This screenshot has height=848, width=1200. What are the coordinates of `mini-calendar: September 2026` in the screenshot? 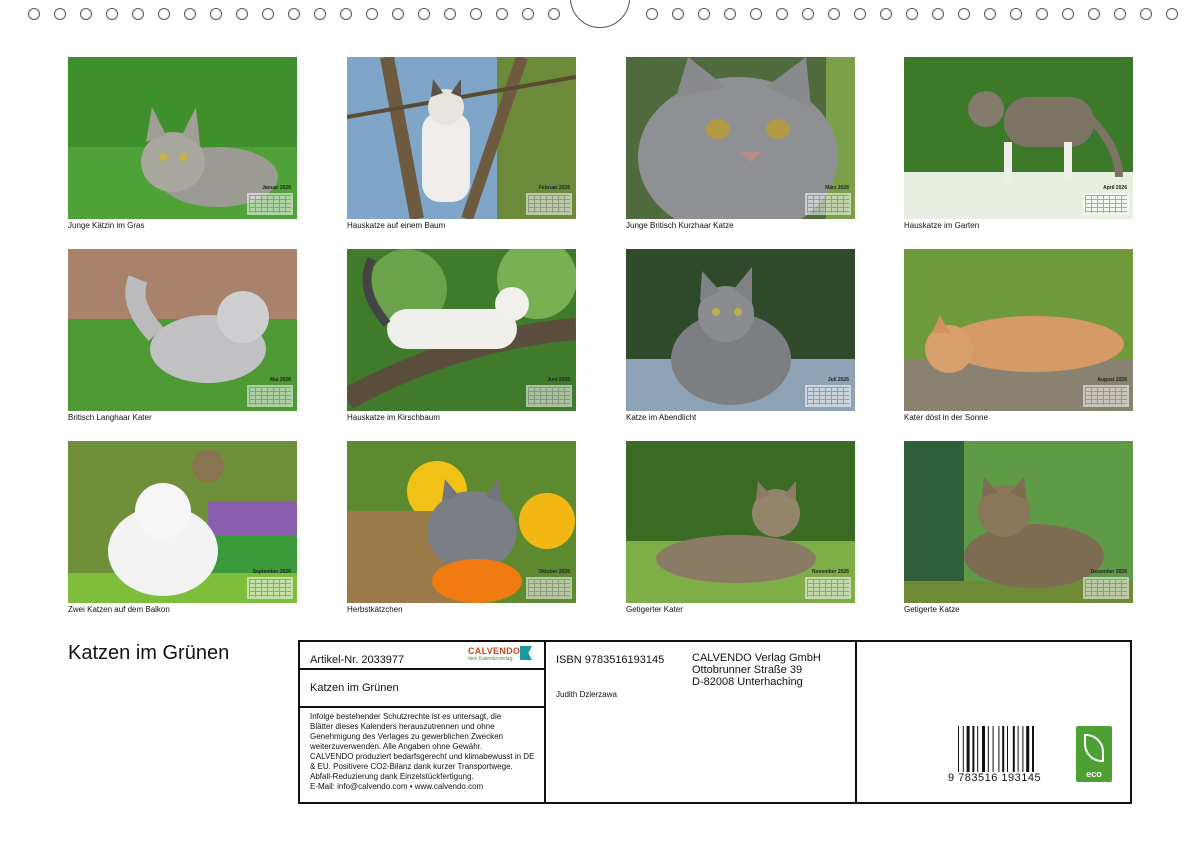 It's located at (270, 584).